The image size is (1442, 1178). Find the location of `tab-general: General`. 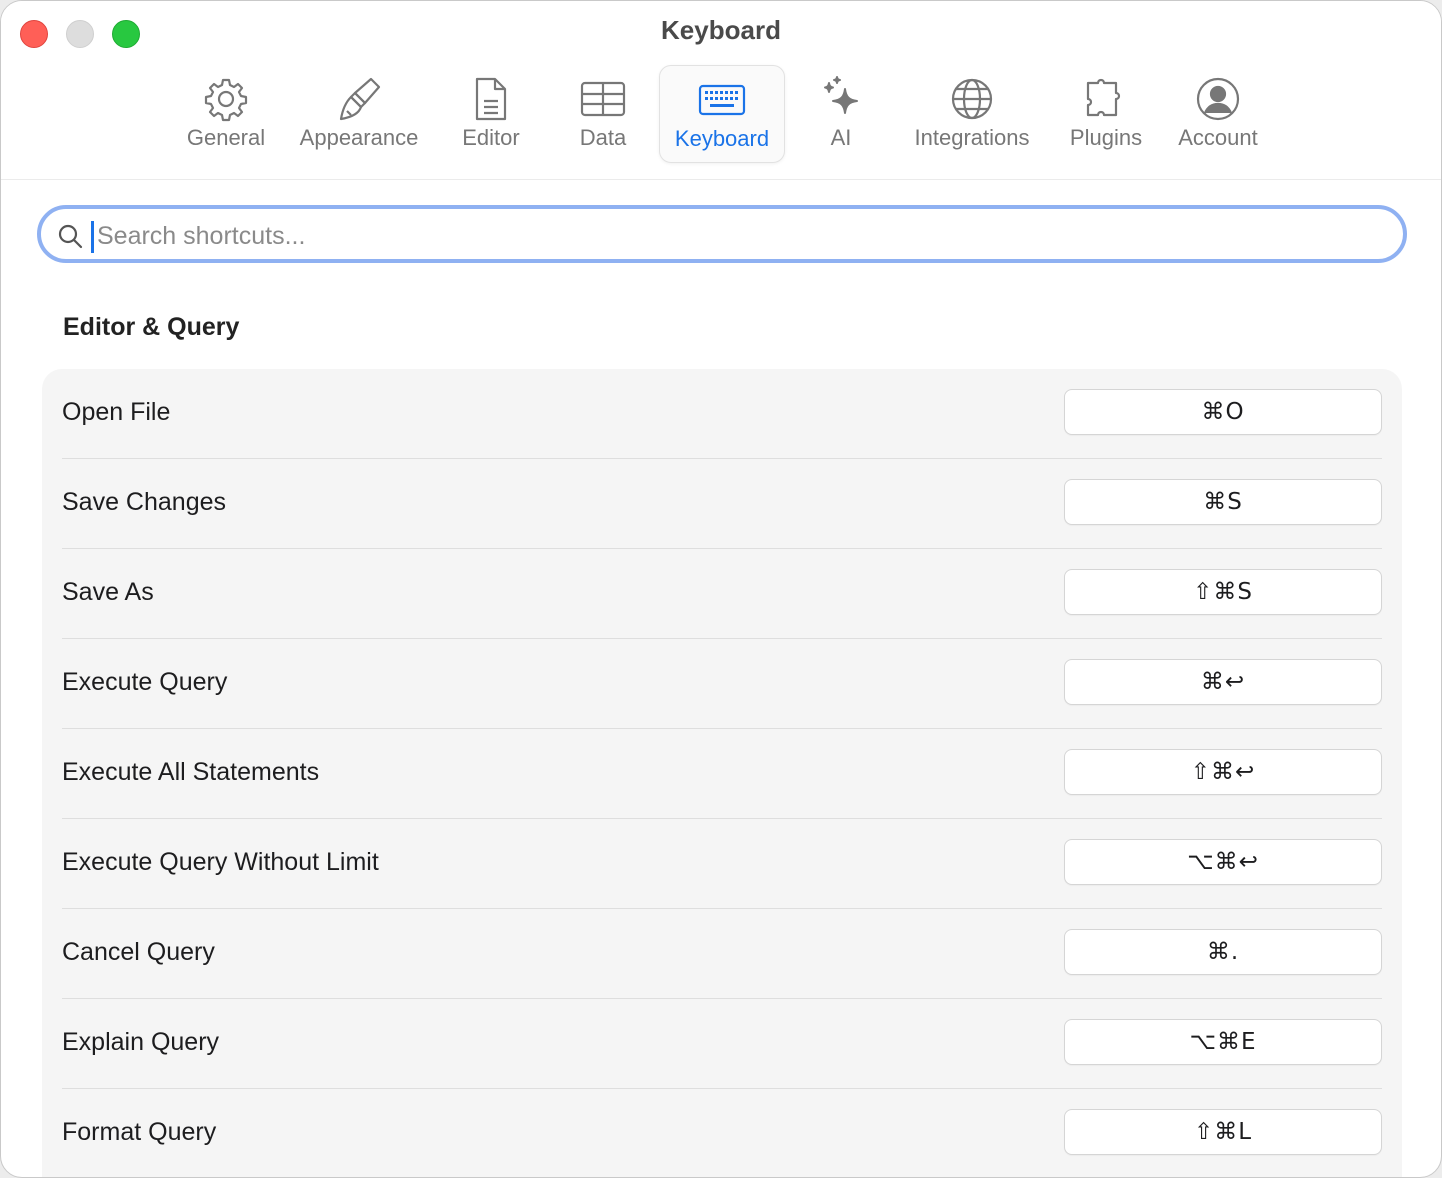

tab-general: General is located at coordinates (226, 114).